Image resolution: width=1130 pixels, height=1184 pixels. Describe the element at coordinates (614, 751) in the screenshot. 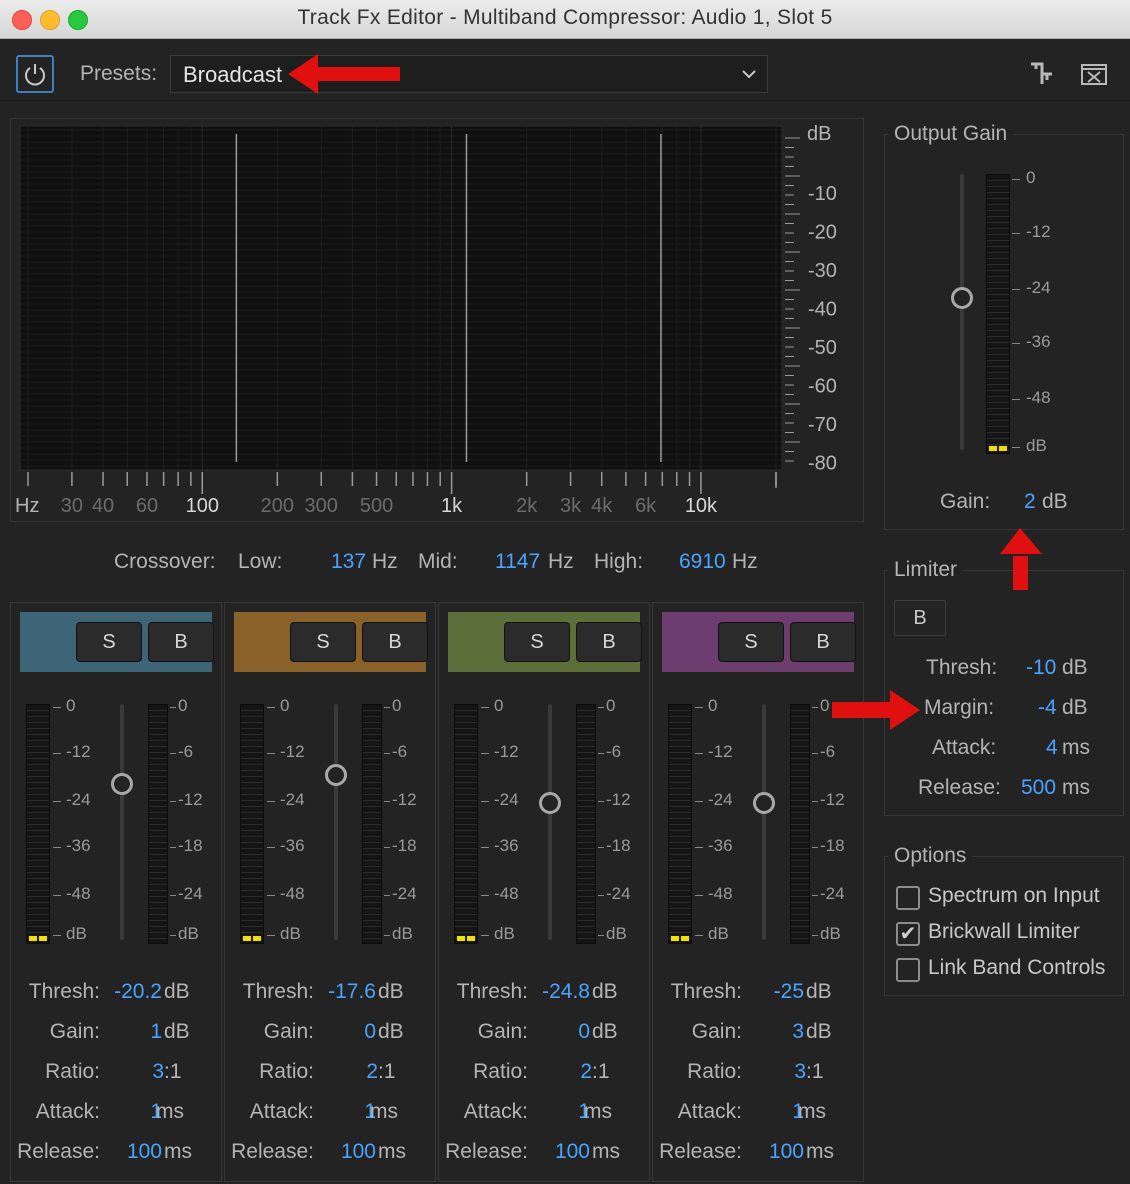

I see `band-gr-scale-label: -6` at that location.